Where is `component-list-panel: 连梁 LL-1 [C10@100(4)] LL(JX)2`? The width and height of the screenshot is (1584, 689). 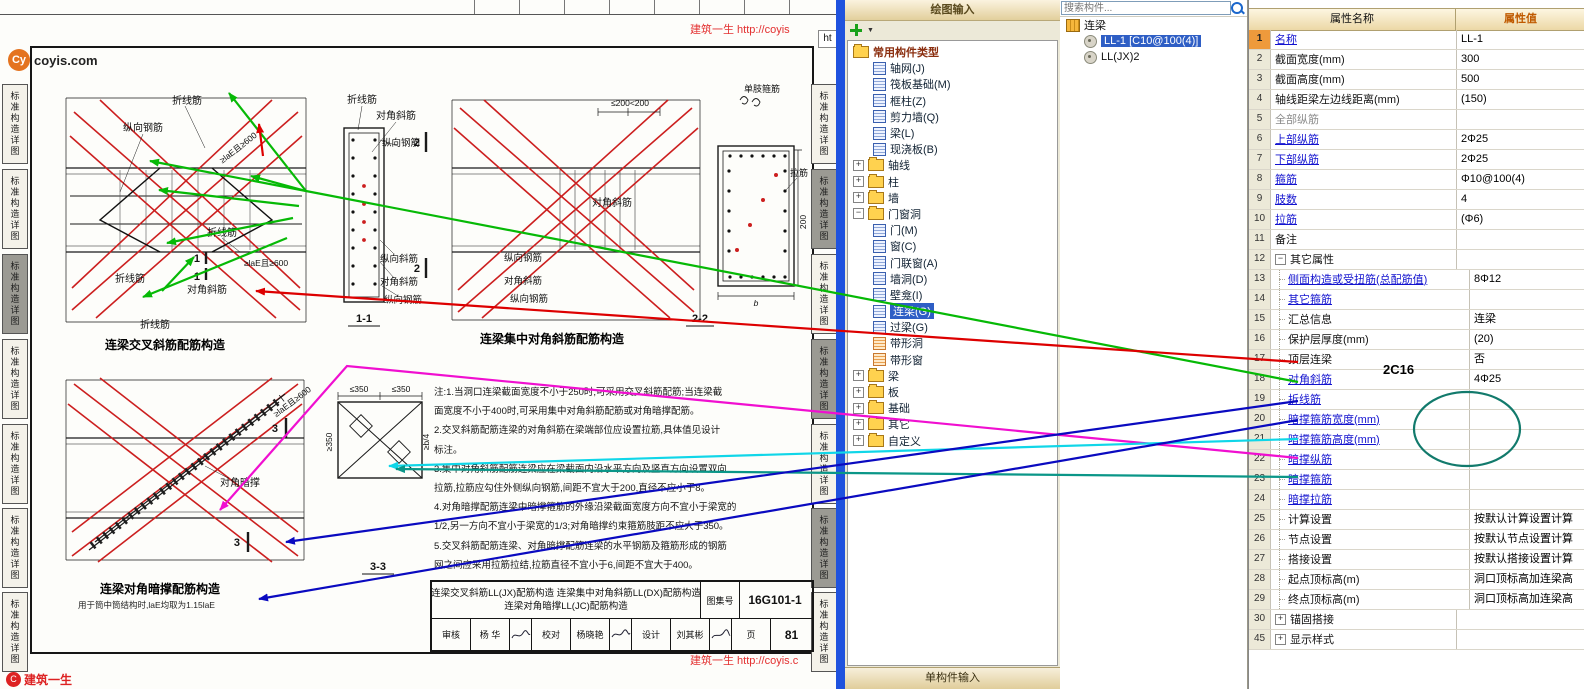
component-list-panel: 连梁 LL-1 [C10@100(4)] LL(JX)2 is located at coordinates (1154, 344).